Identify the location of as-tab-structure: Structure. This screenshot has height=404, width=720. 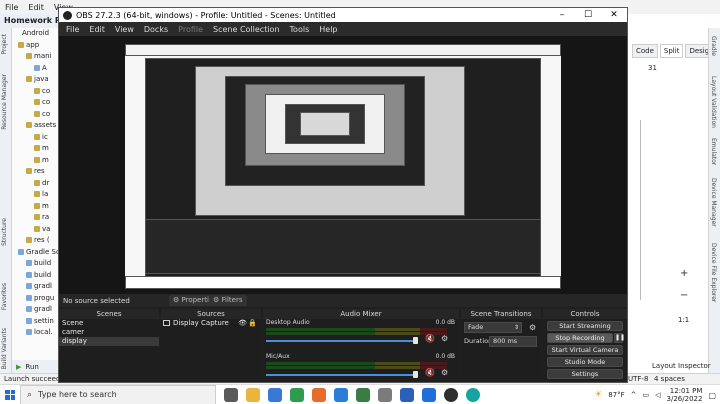
(4, 232).